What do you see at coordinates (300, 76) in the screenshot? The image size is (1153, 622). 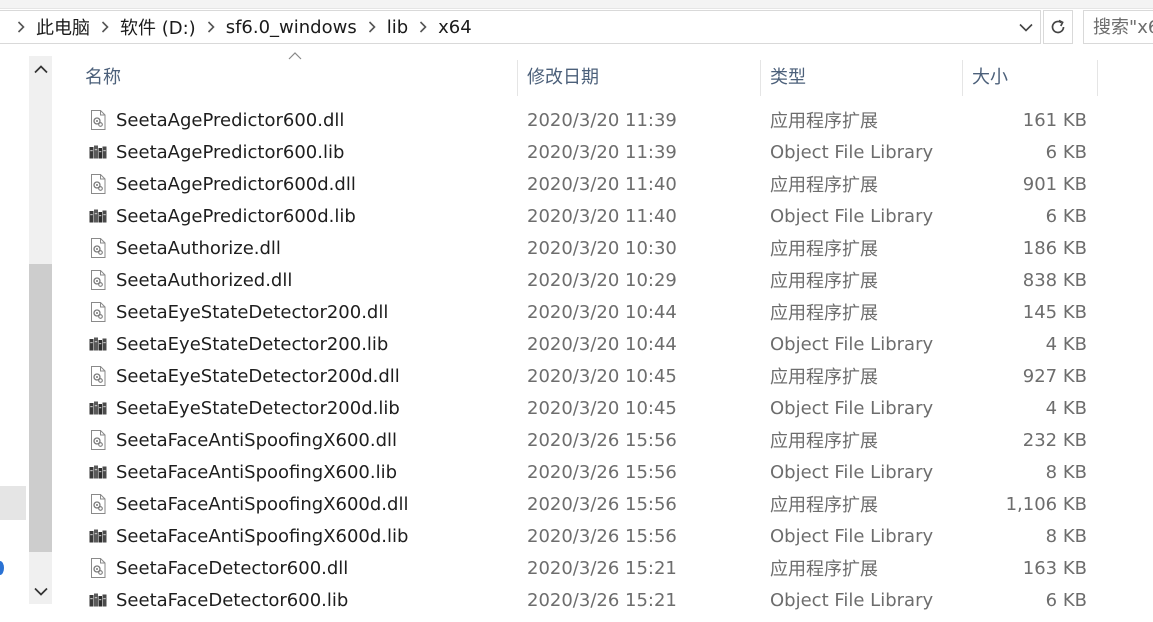 I see `column-header-name: 名称` at bounding box center [300, 76].